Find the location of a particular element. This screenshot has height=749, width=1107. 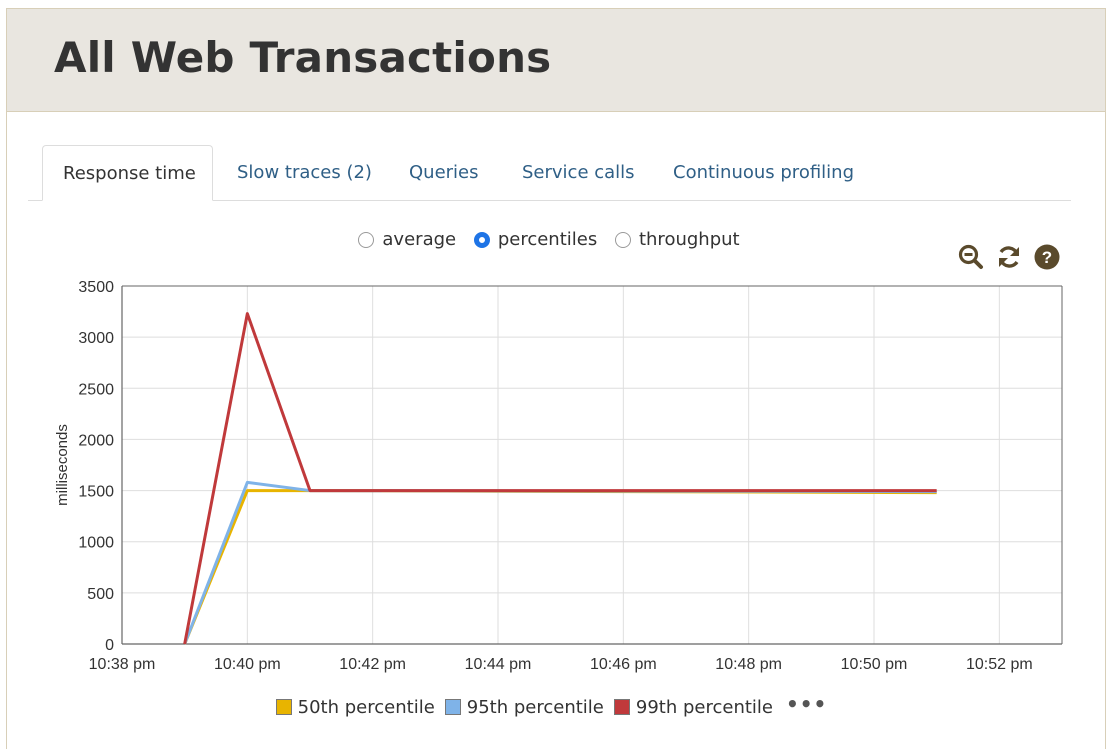

x-tick-label: 10:38 pm is located at coordinates (122, 664).